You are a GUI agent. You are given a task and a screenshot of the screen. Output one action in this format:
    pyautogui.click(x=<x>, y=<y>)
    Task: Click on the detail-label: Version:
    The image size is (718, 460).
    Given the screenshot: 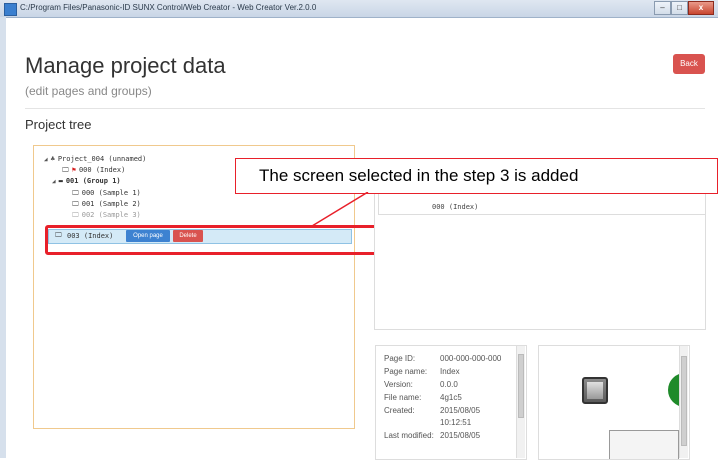 What is the action you would take?
    pyautogui.click(x=398, y=384)
    